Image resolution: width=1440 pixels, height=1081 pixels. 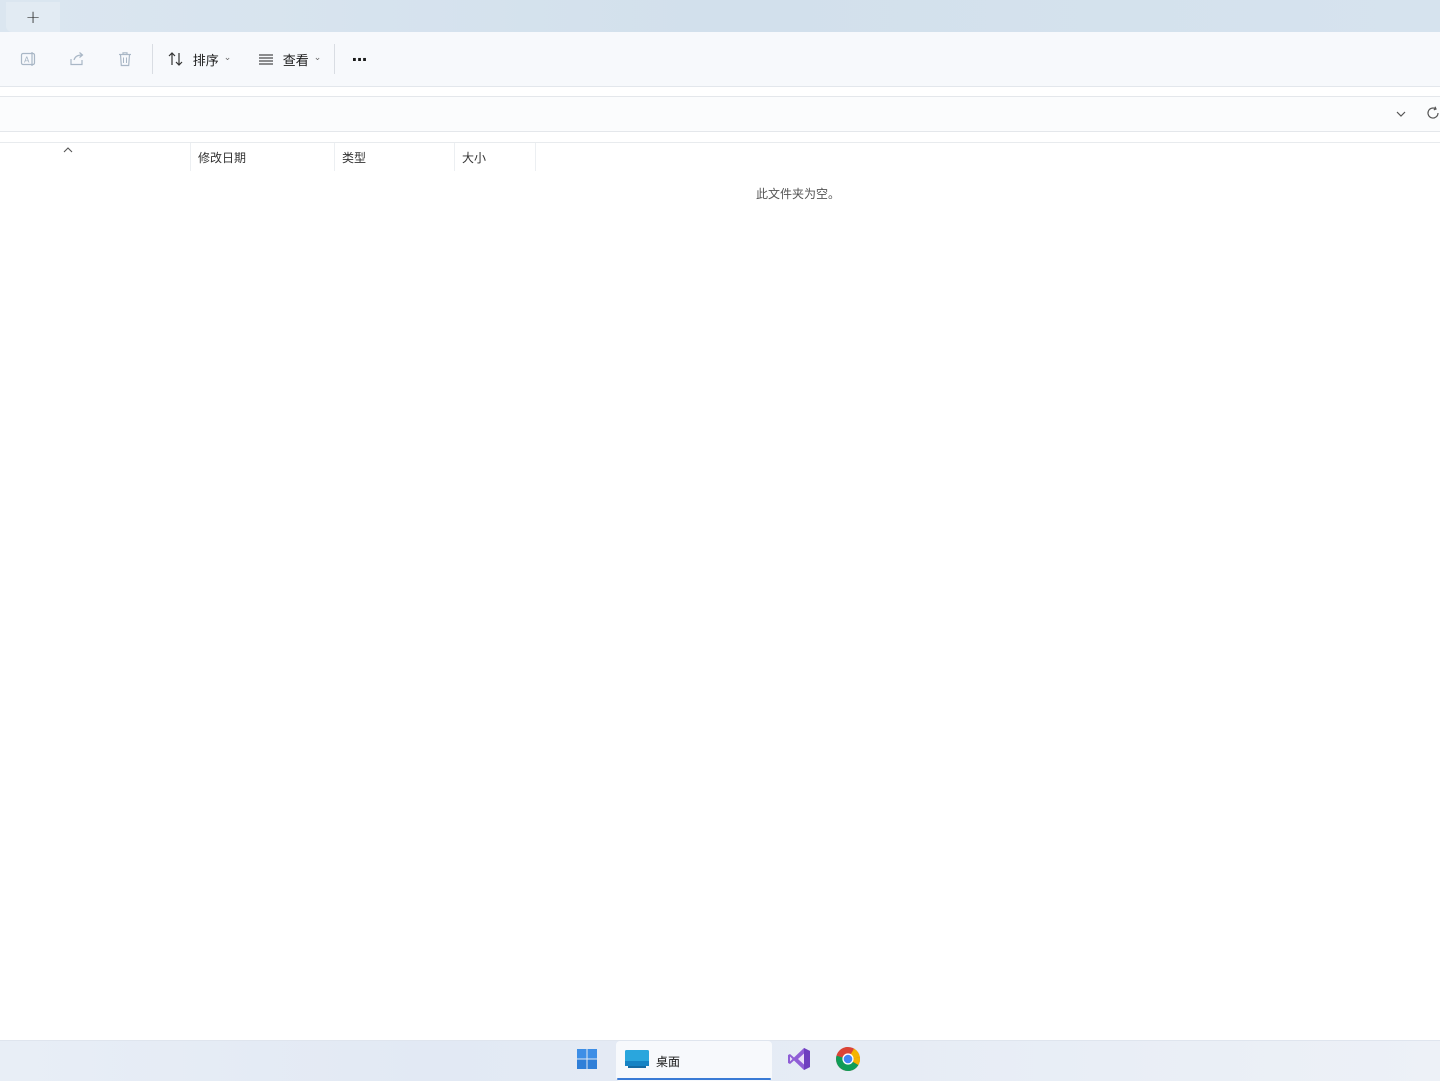 What do you see at coordinates (263, 157) in the screenshot?
I see `column-header-date-modified: 修改日期` at bounding box center [263, 157].